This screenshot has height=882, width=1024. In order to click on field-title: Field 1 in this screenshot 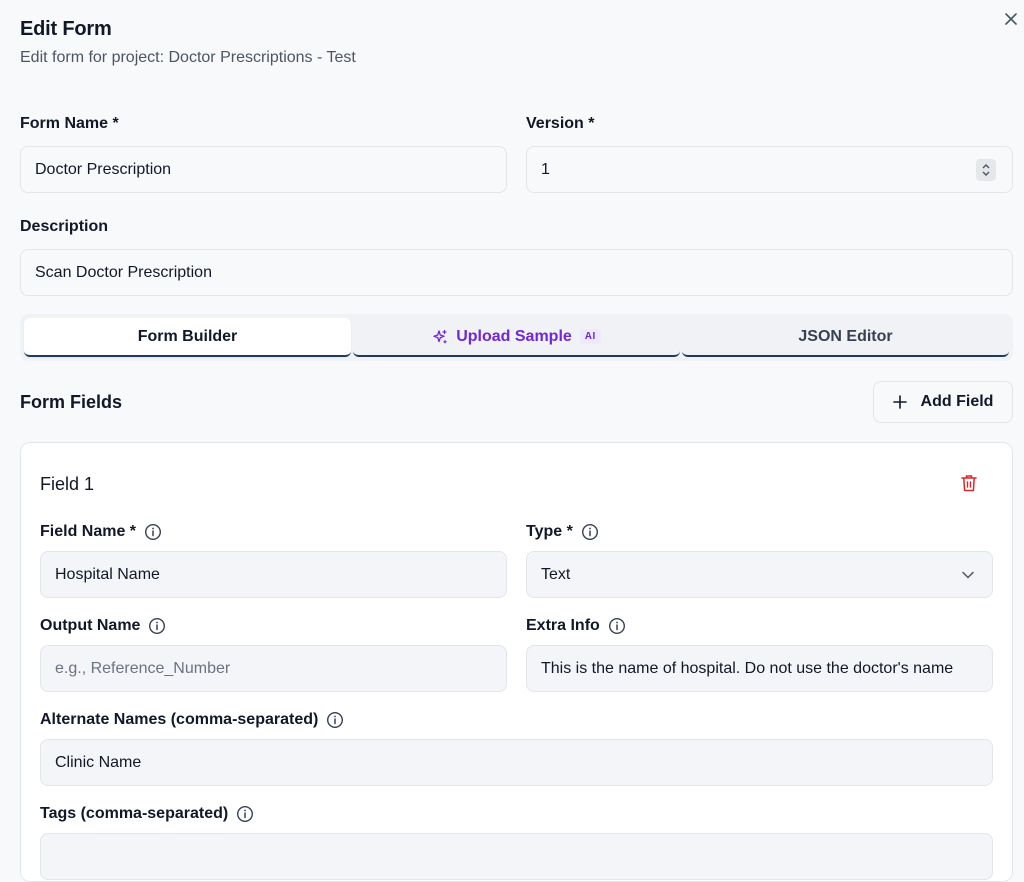, I will do `click(67, 484)`.